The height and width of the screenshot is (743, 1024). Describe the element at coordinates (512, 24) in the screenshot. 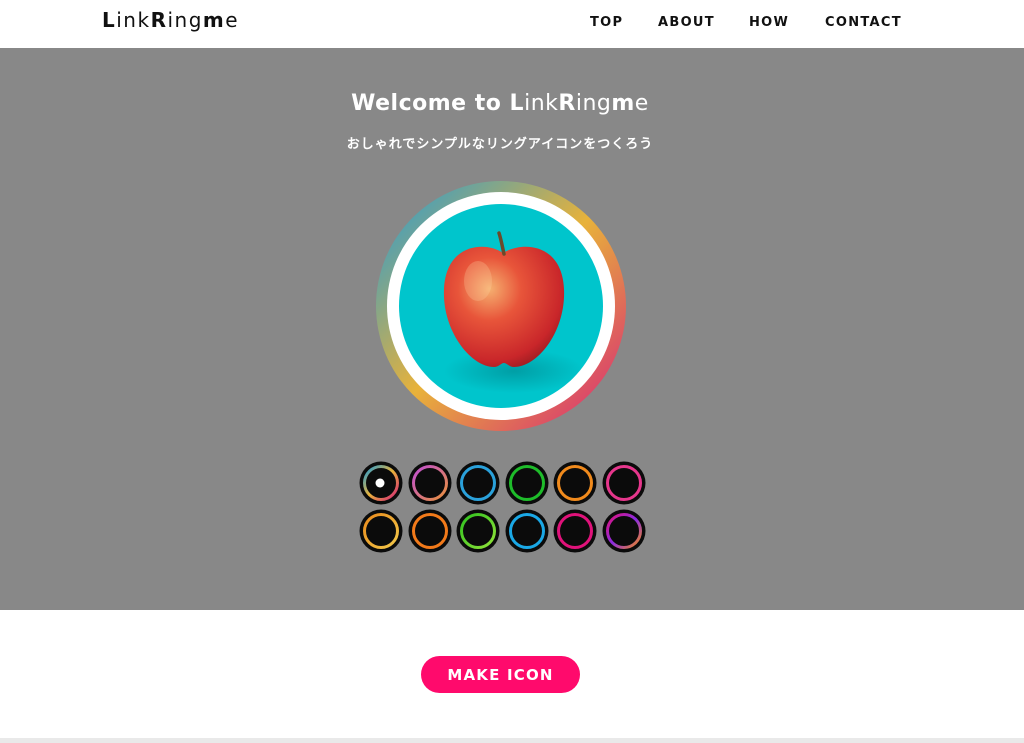

I see `site-header: LinkRingme TOP ABOUT HOW CONTACT` at that location.